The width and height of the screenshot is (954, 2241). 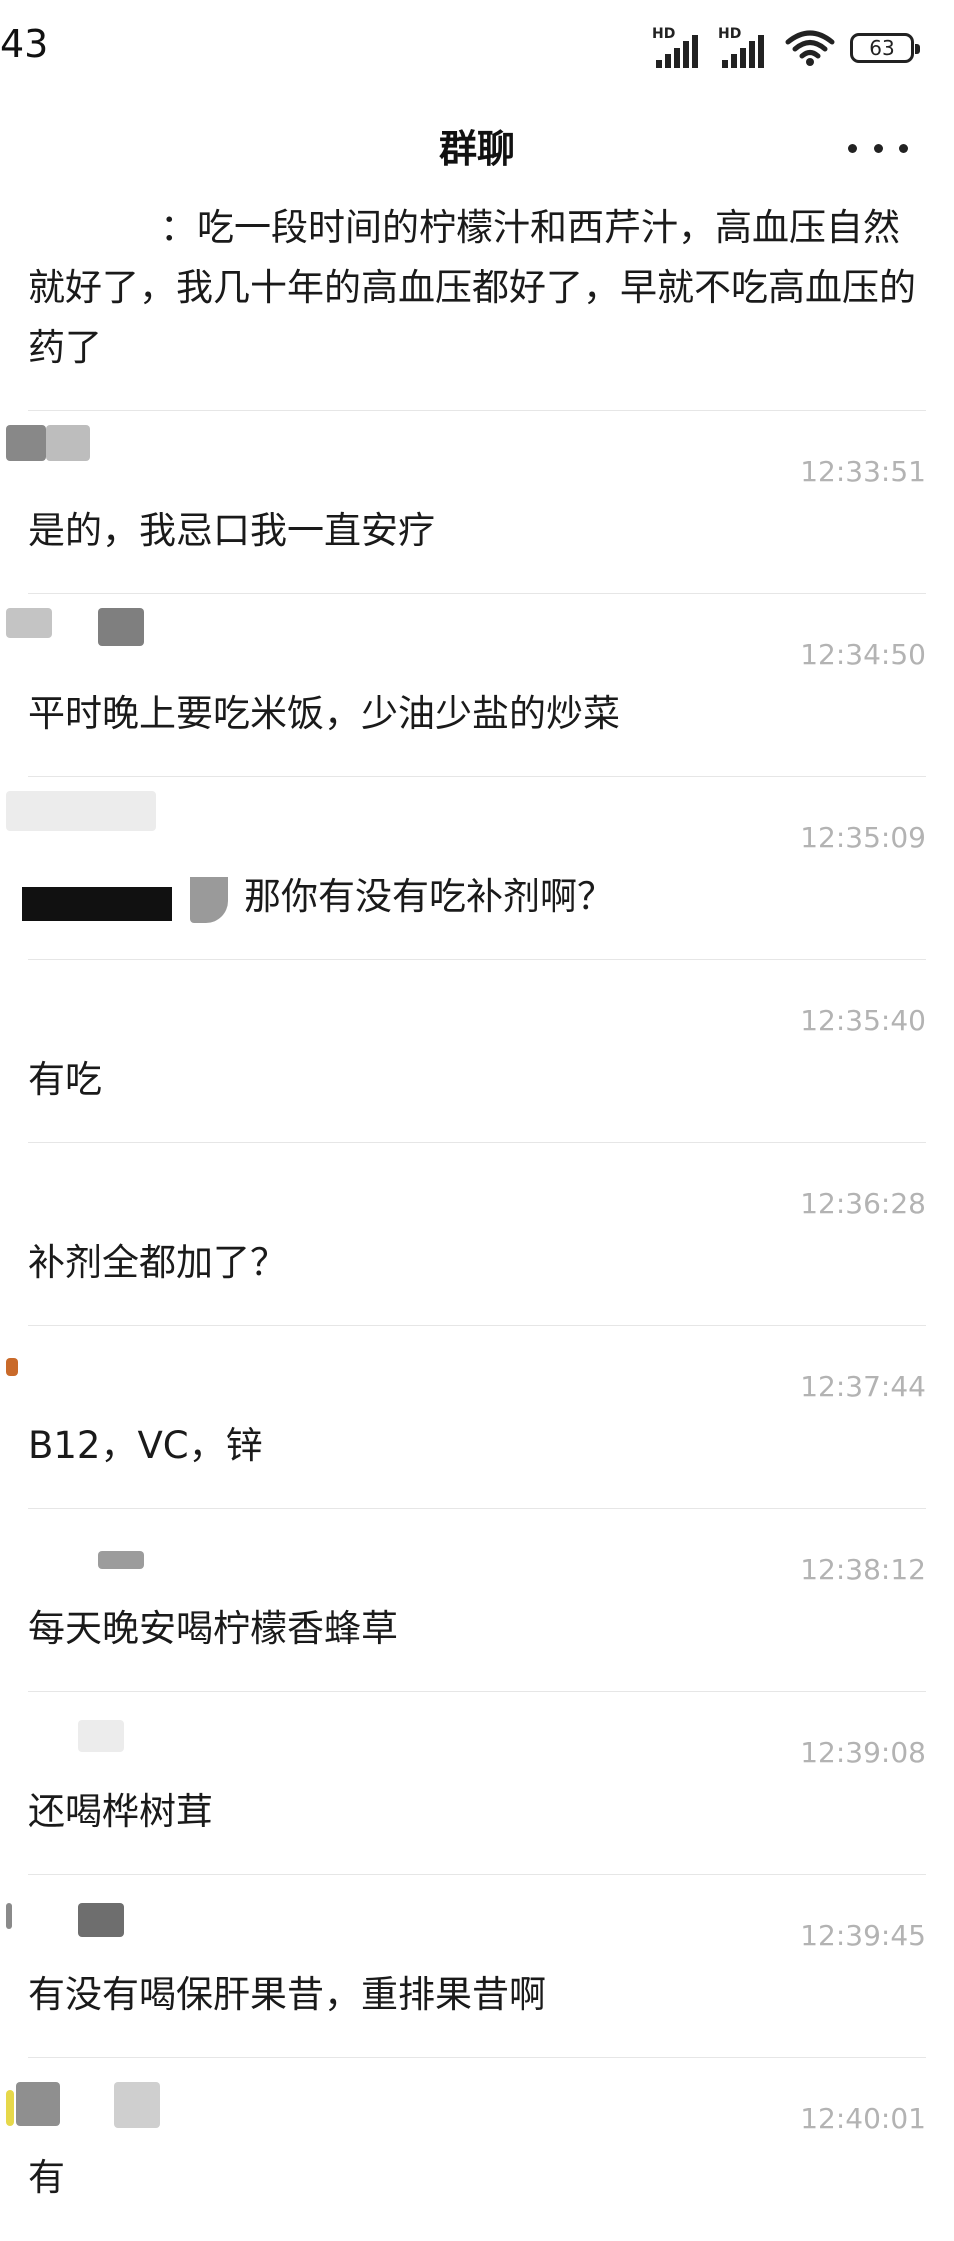 What do you see at coordinates (466, 502) in the screenshot?
I see `list-item: 12:33:51 是的，我忌口我一直安疗` at bounding box center [466, 502].